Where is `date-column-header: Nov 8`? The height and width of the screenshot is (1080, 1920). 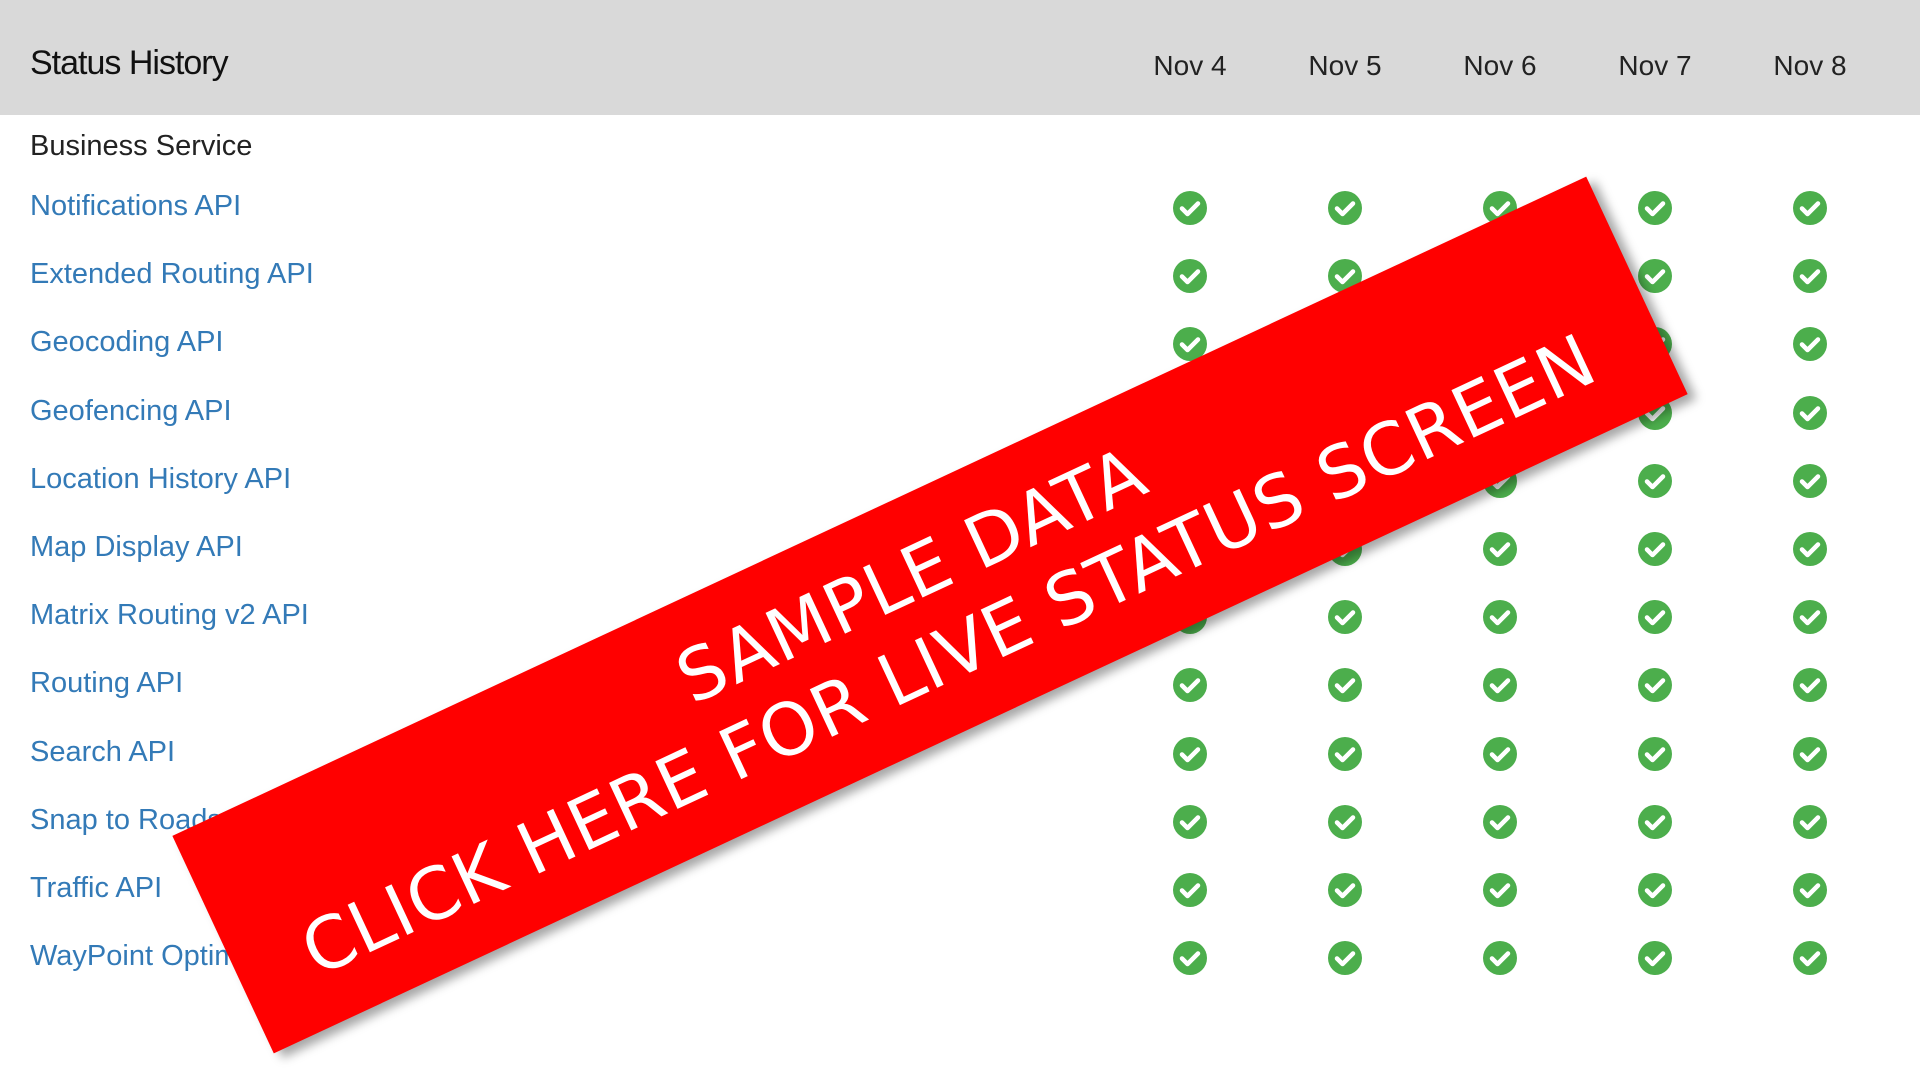 date-column-header: Nov 8 is located at coordinates (1810, 65).